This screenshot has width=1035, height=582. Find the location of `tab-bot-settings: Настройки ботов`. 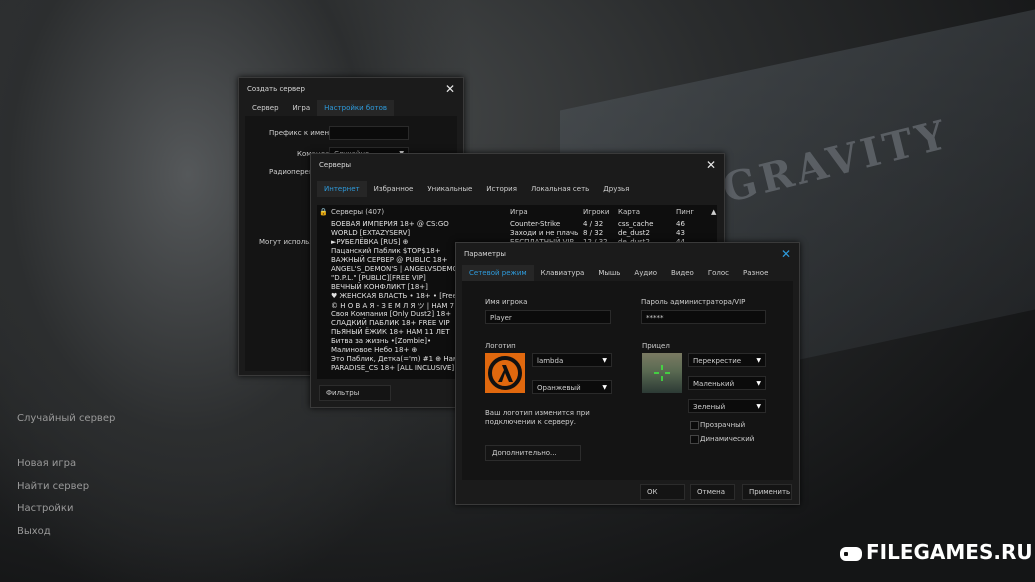

tab-bot-settings: Настройки ботов is located at coordinates (356, 108).